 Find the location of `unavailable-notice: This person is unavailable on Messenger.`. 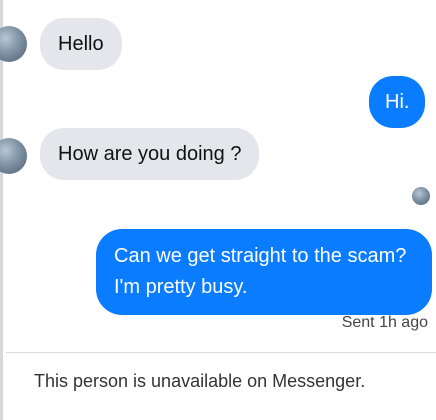

unavailable-notice: This person is unavailable on Messenger. is located at coordinates (200, 381).